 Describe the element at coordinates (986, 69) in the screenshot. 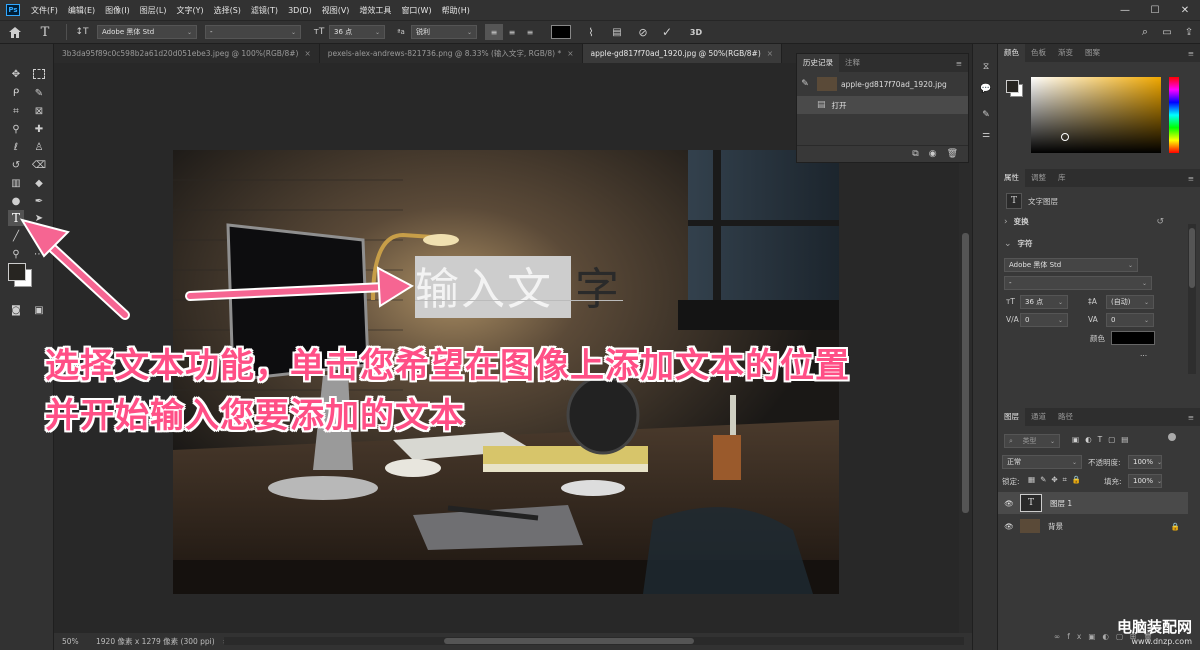

I see `history-icon: ⧖` at that location.